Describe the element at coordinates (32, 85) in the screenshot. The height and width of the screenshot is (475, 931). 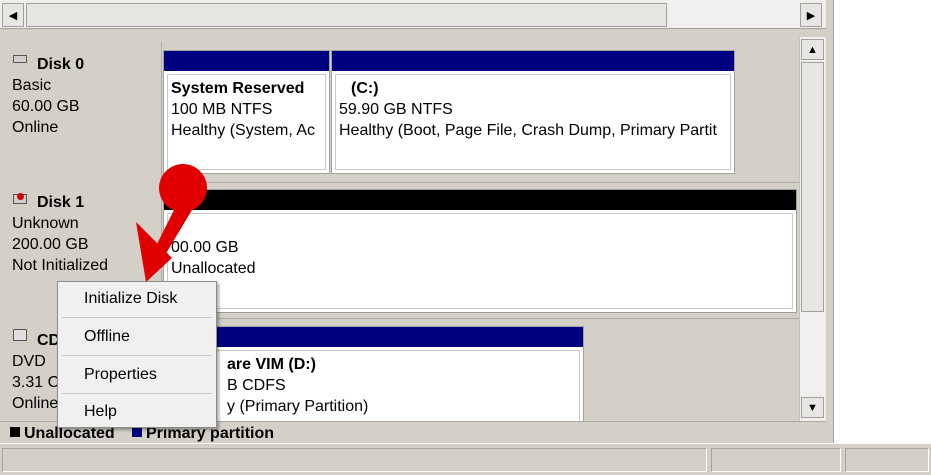
I see `disk-0-type: Basic` at that location.